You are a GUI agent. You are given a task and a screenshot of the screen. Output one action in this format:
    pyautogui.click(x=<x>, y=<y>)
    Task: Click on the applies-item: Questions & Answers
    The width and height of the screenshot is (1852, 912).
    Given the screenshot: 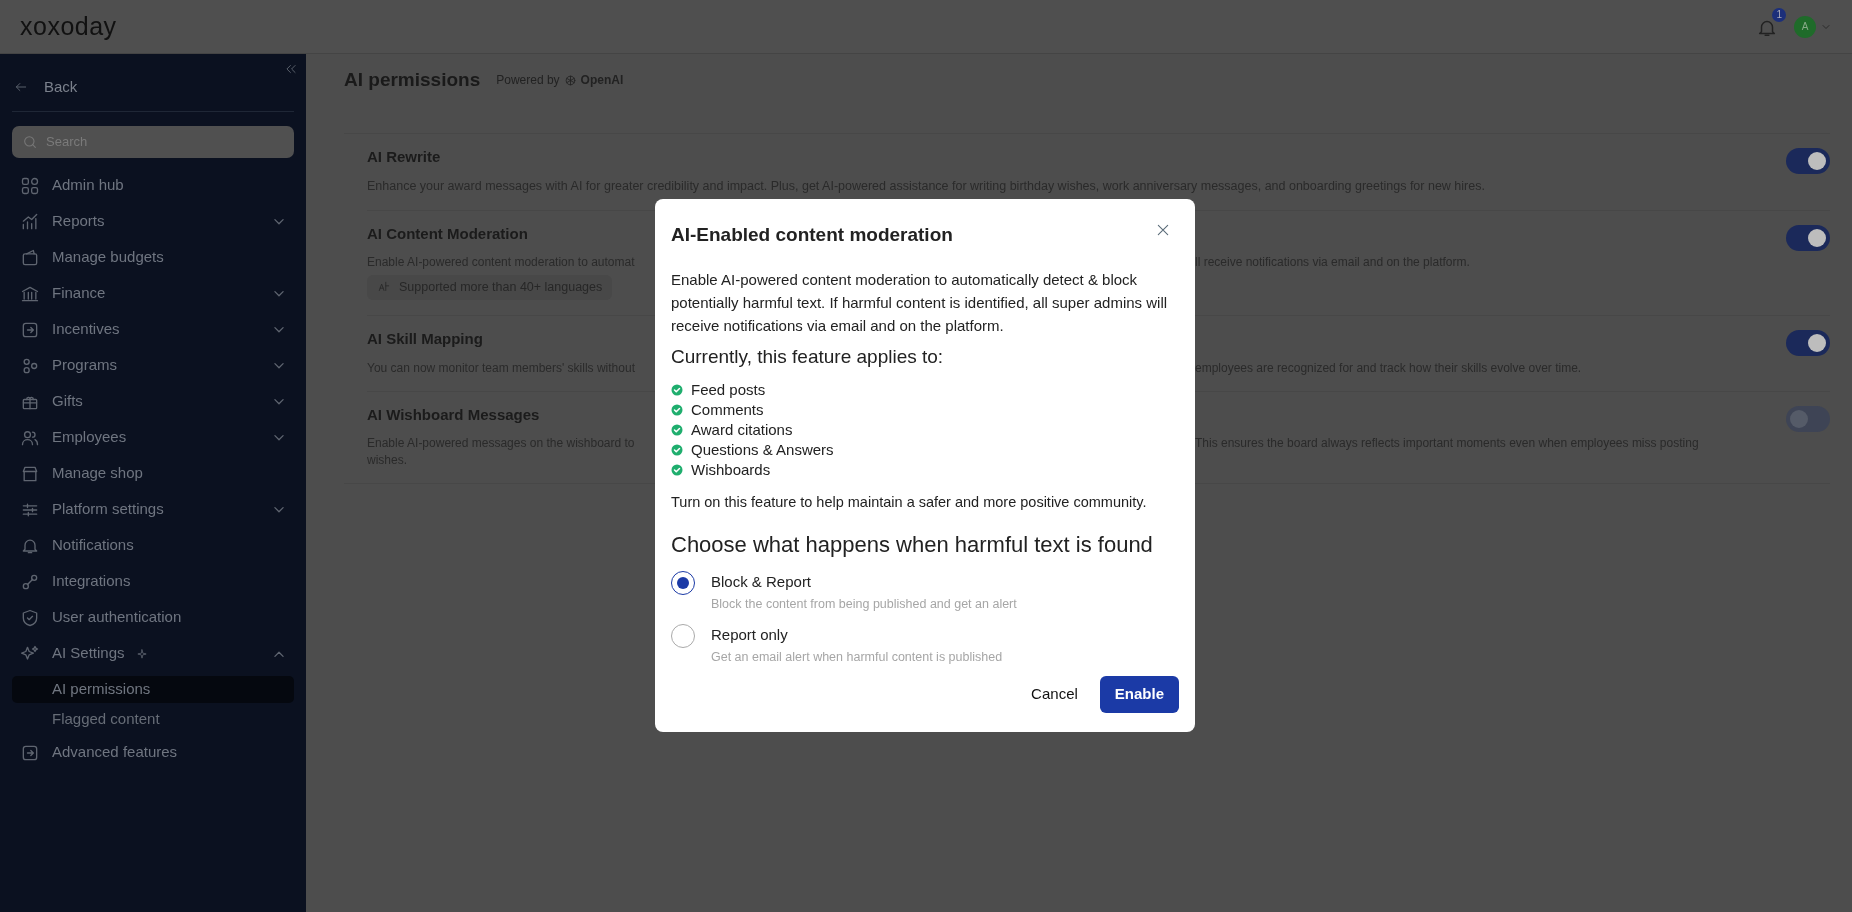 What is the action you would take?
    pyautogui.click(x=762, y=449)
    